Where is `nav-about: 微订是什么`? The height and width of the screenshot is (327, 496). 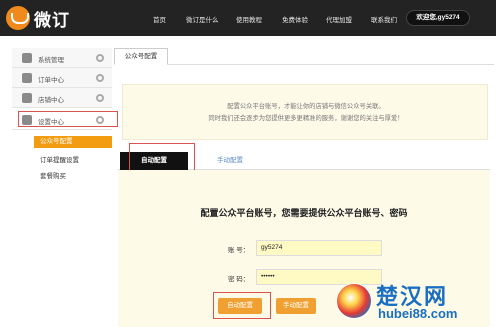
nav-about: 微订是什么 is located at coordinates (202, 19).